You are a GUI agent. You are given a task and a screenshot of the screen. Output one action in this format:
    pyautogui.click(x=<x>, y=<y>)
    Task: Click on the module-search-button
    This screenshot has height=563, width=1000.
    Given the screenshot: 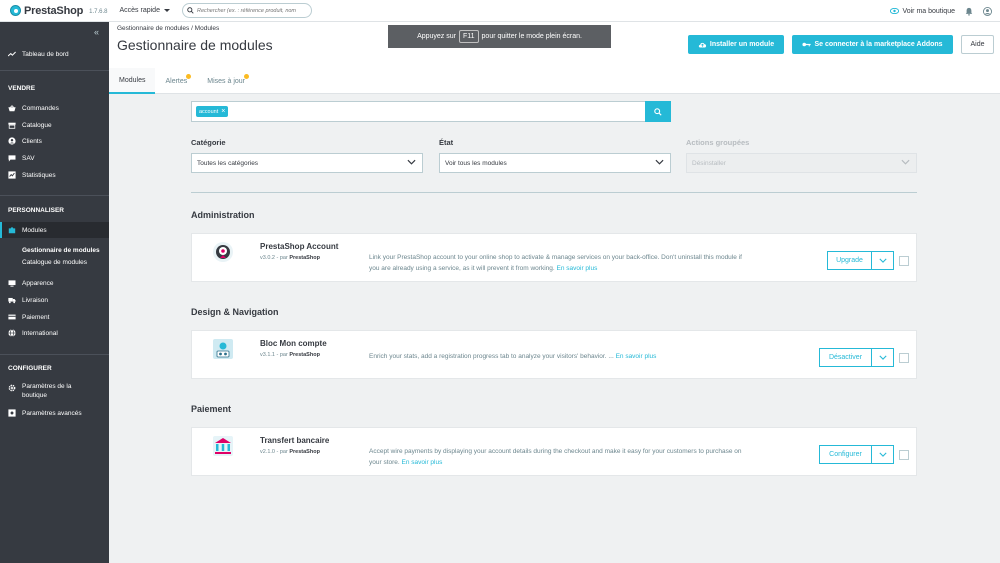 What is the action you would take?
    pyautogui.click(x=658, y=111)
    